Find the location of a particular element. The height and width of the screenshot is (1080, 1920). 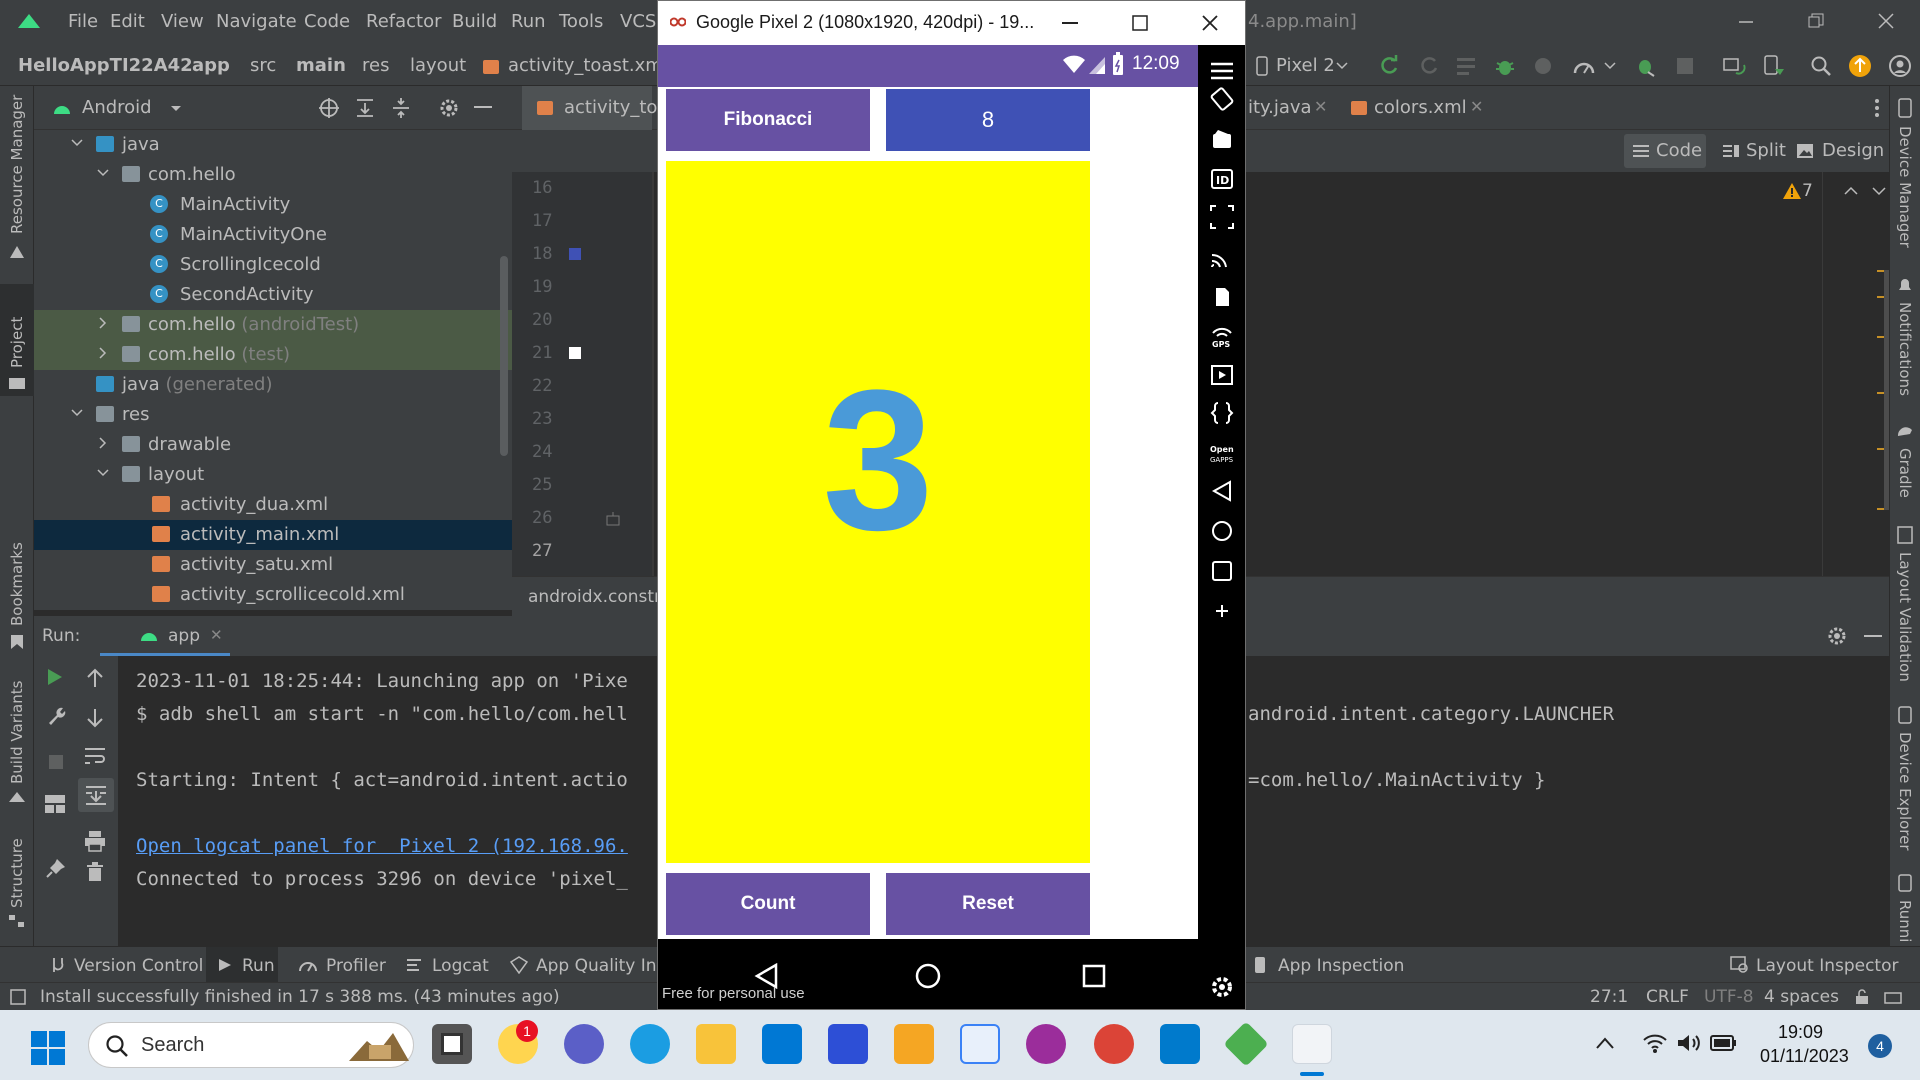

file-encoding: UTF-8 is located at coordinates (1729, 997).